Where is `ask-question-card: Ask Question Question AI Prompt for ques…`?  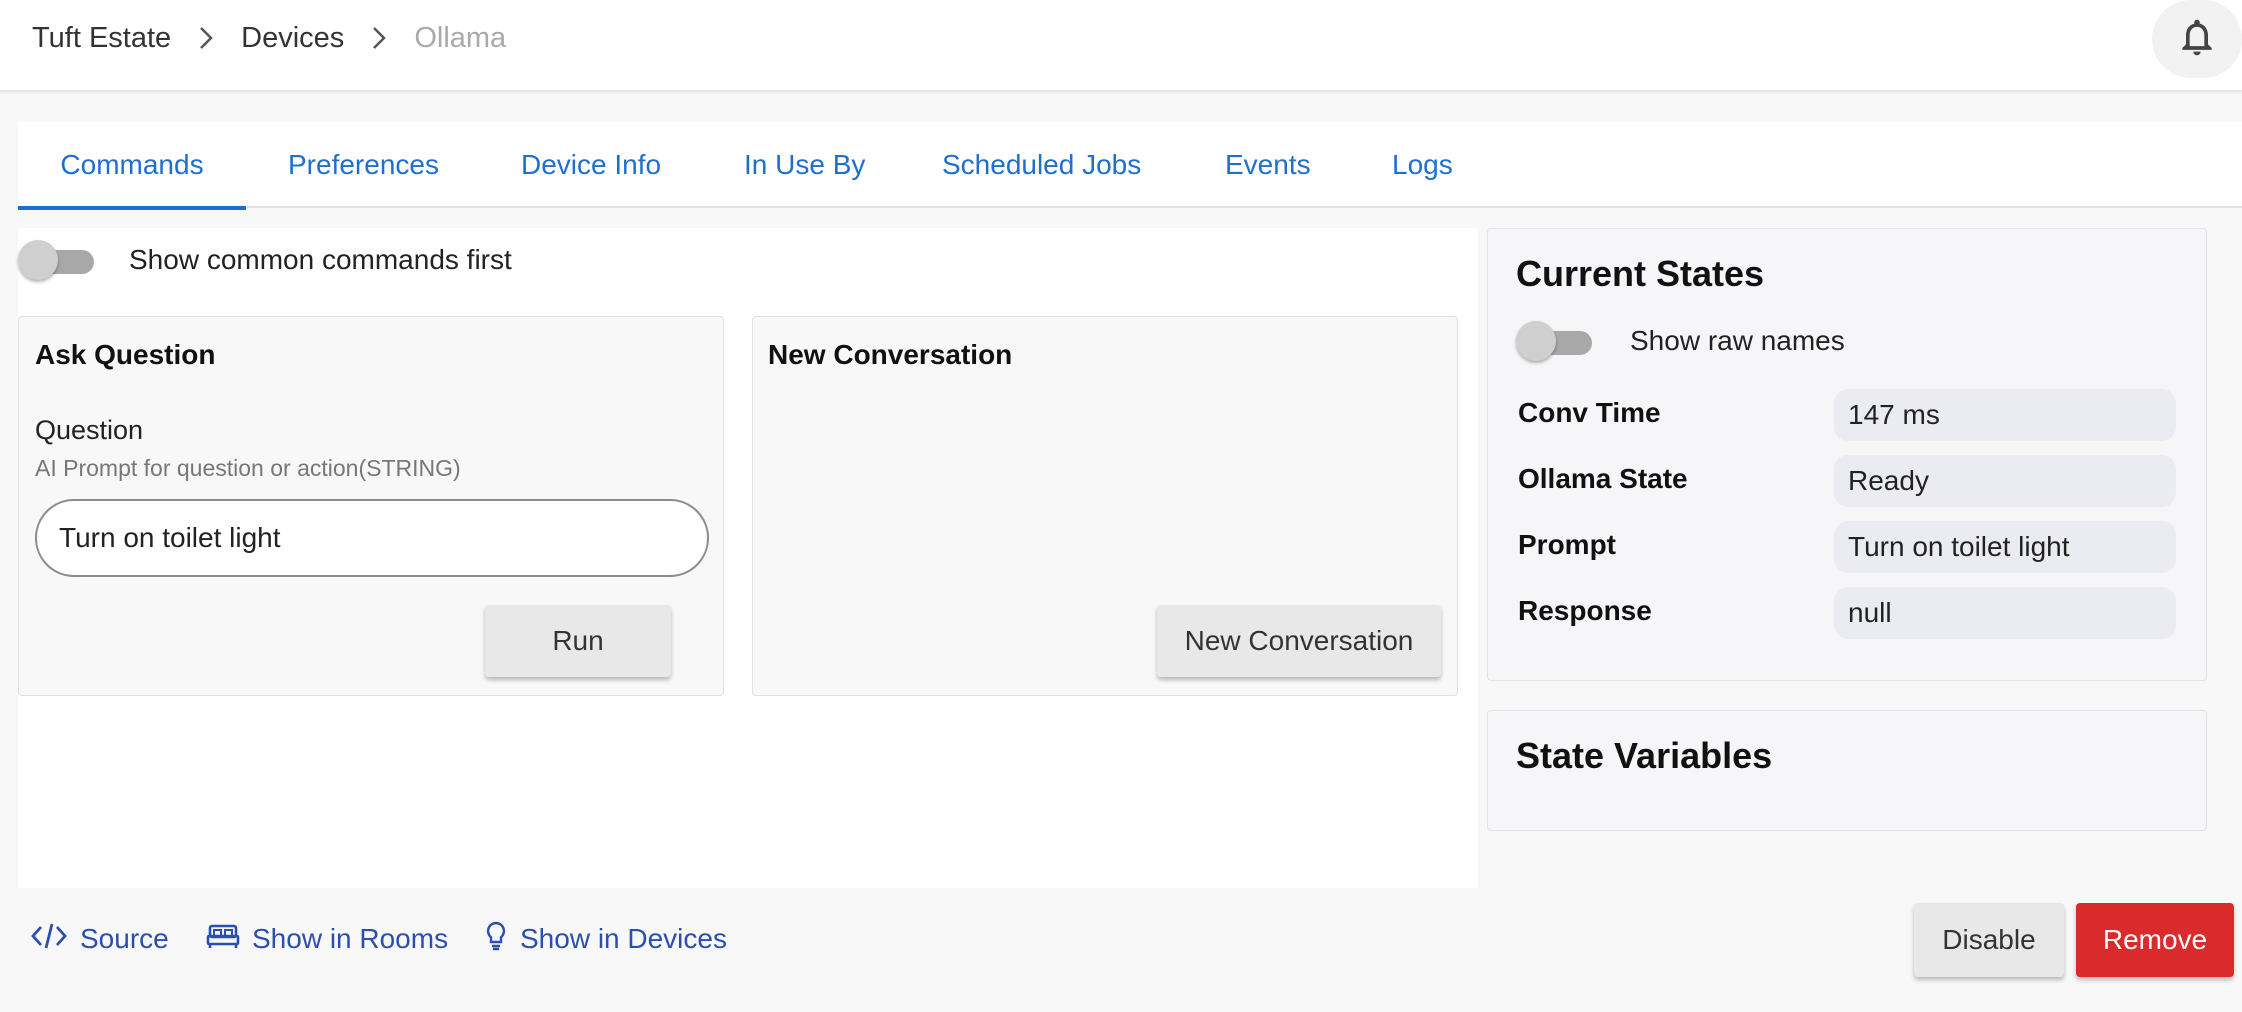
ask-question-card: Ask Question Question AI Prompt for ques… is located at coordinates (371, 506).